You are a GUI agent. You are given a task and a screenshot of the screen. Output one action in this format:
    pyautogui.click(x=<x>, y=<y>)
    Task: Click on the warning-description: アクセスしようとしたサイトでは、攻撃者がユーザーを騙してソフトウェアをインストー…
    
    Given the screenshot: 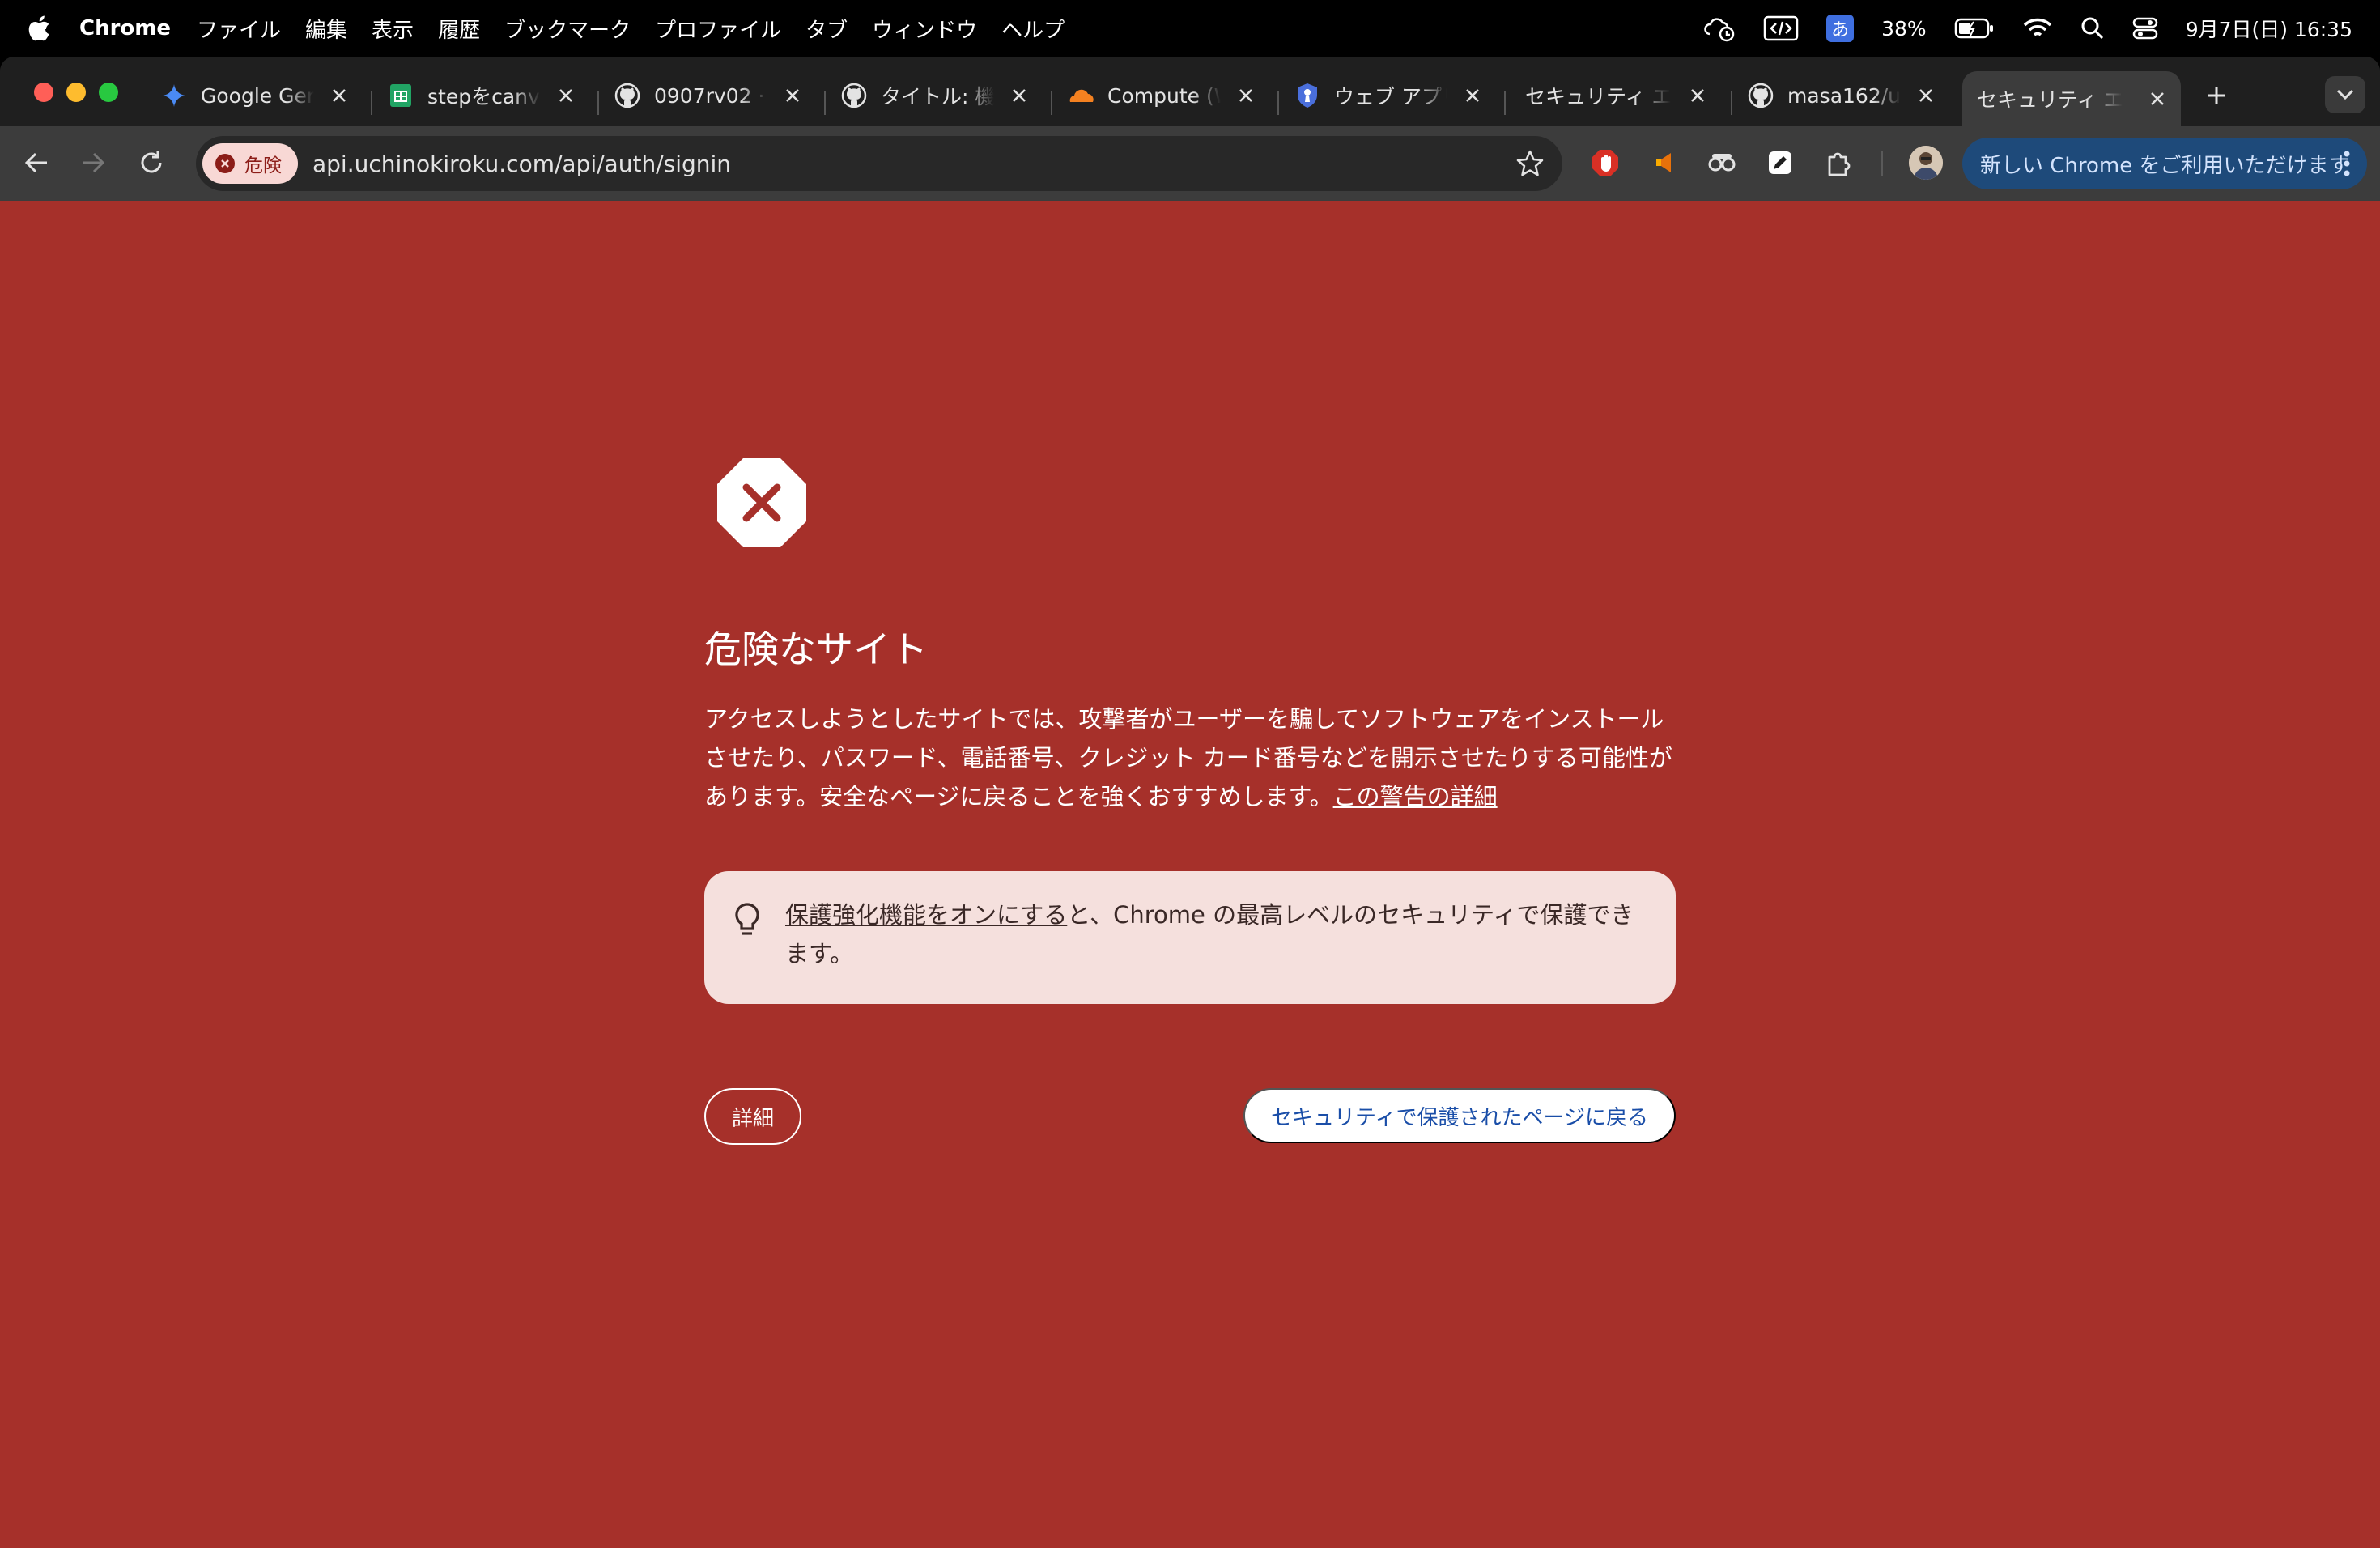 What is the action you would take?
    pyautogui.click(x=1190, y=758)
    